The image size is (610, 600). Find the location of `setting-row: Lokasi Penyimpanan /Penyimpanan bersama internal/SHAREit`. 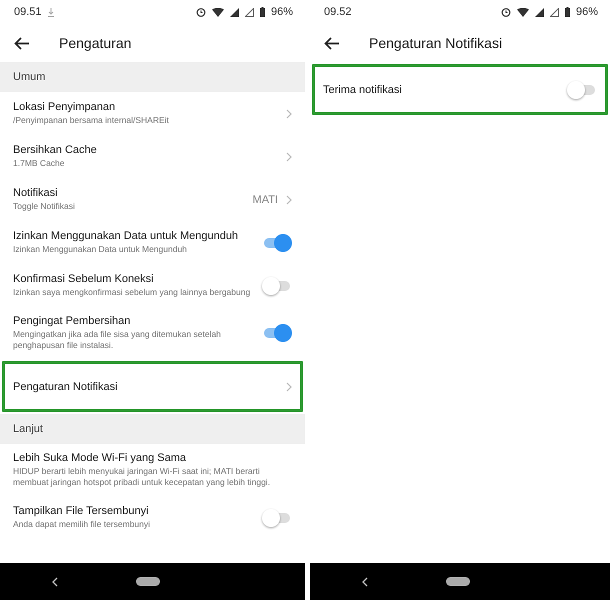

setting-row: Lokasi Penyimpanan /Penyimpanan bersama internal/SHAREit is located at coordinates (152, 113).